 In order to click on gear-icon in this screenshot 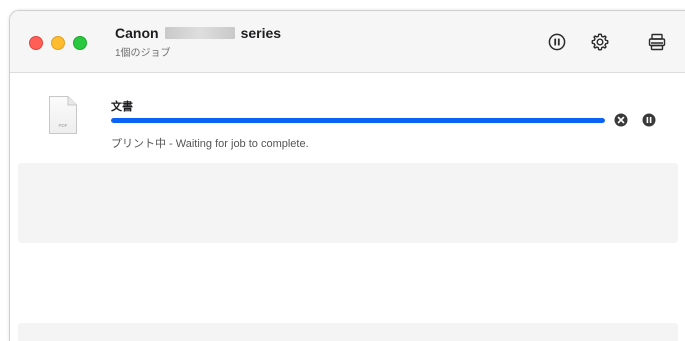, I will do `click(600, 42)`.